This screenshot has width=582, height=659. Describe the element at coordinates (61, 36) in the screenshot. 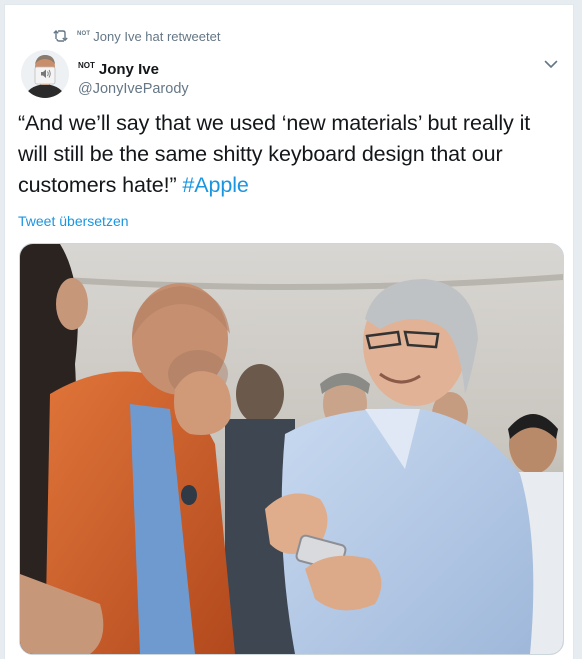

I see `retweet-icon` at that location.